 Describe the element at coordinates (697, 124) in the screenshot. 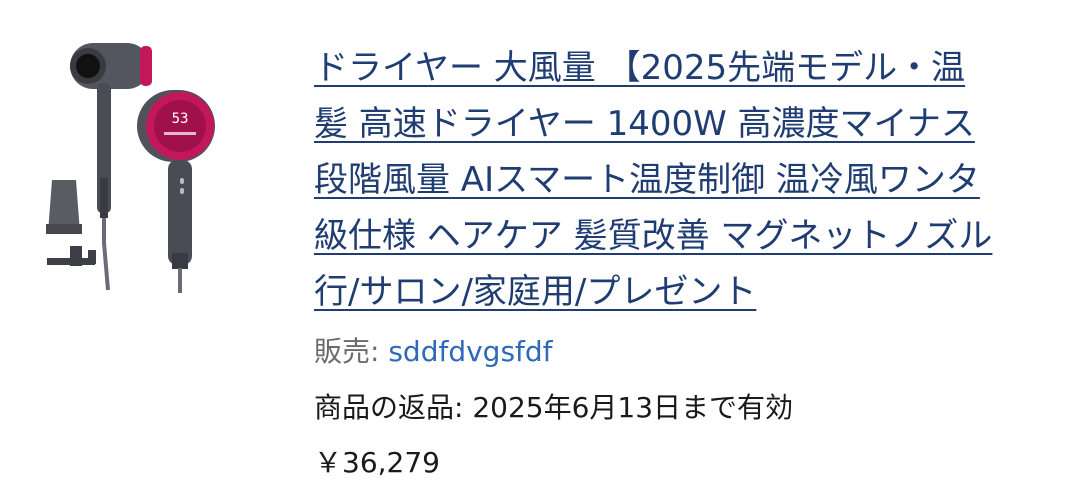

I see `product-title-line-2: 髪 高速ドライヤー 1400W 高濃度マイナス` at that location.